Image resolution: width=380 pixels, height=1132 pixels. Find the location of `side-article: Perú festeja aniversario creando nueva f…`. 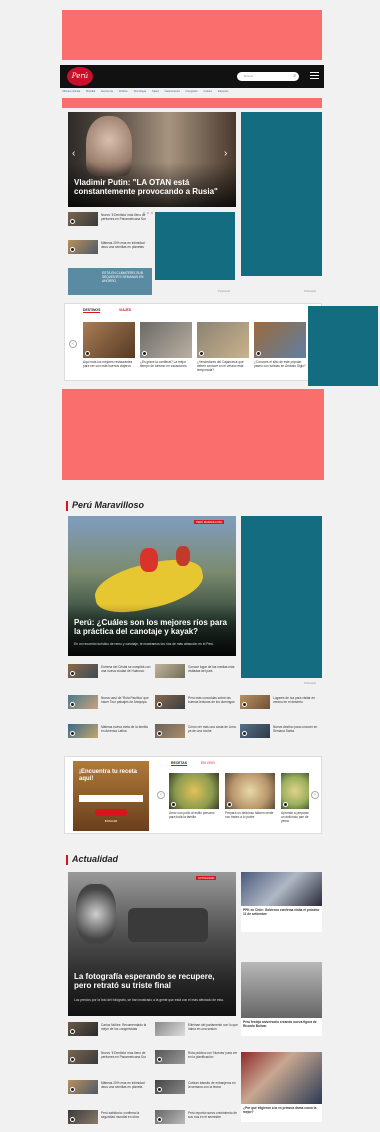

side-article: Perú festeja aniversario creando nueva f… is located at coordinates (281, 999).